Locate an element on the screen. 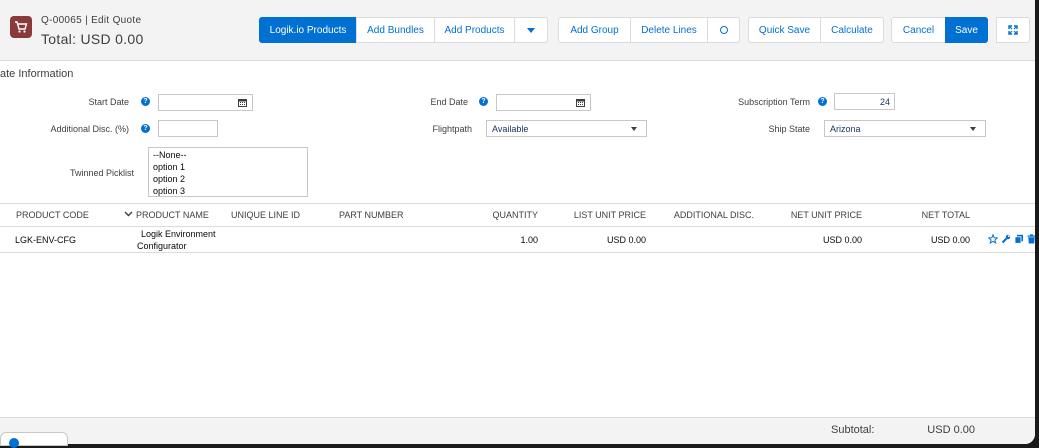 The width and height of the screenshot is (1039, 448). add-bundles-button: Add Bundles is located at coordinates (395, 30).